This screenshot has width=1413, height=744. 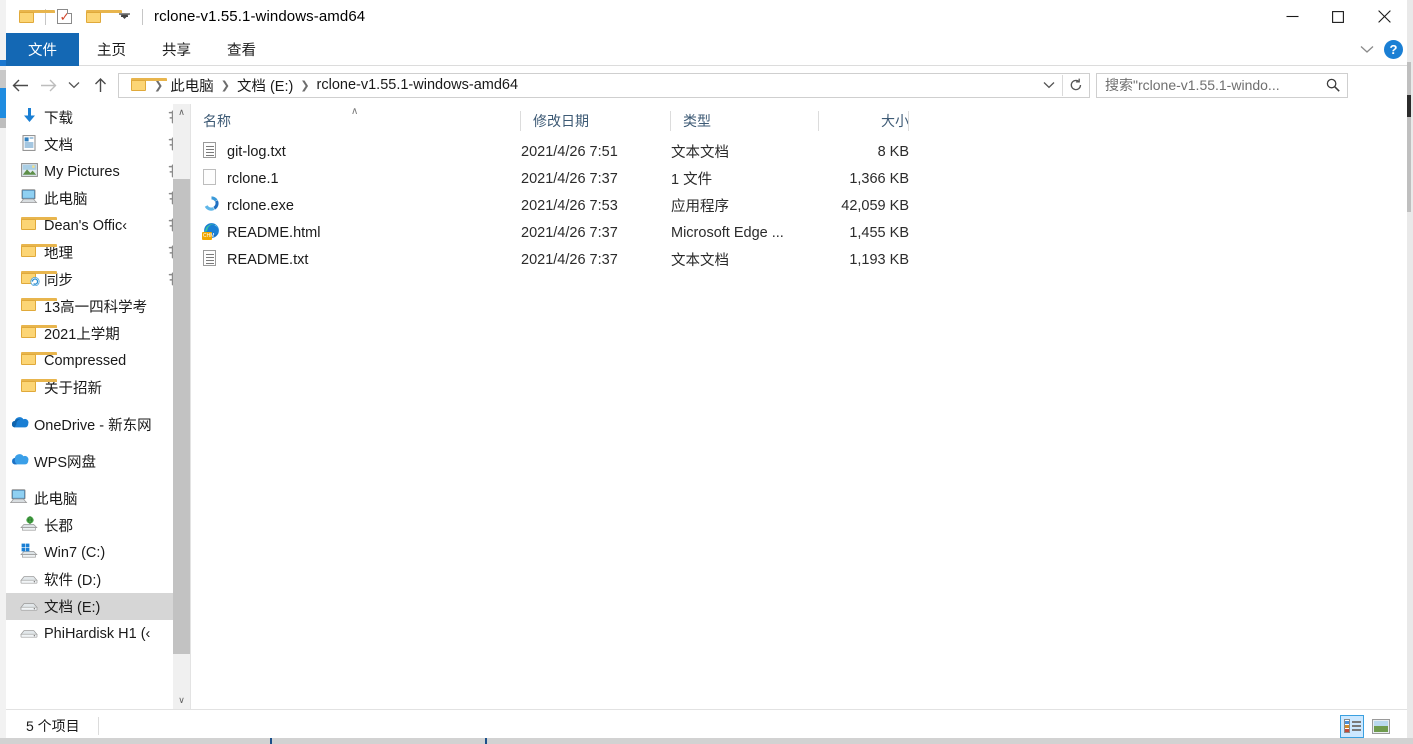 I want to click on cell-size: 1,193 KB, so click(x=879, y=259).